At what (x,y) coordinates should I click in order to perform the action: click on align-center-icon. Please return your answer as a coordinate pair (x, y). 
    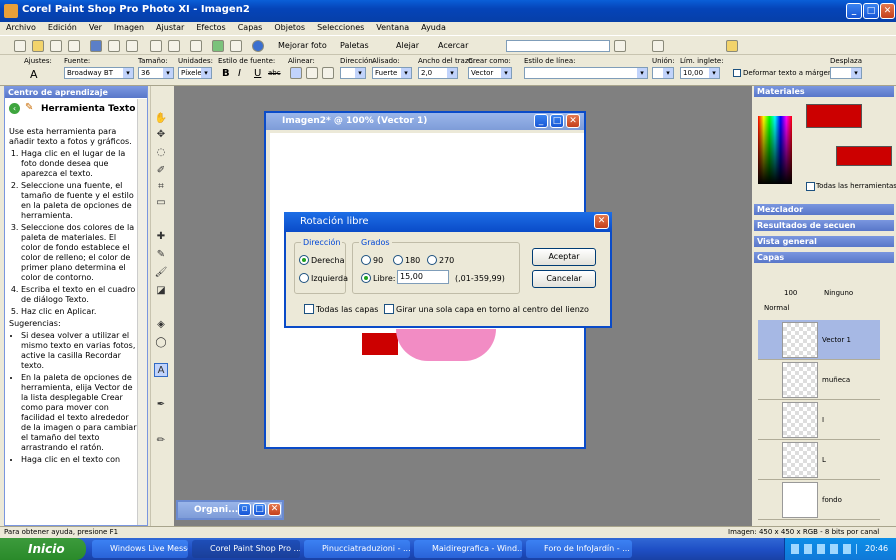
    Looking at the image, I should click on (312, 73).